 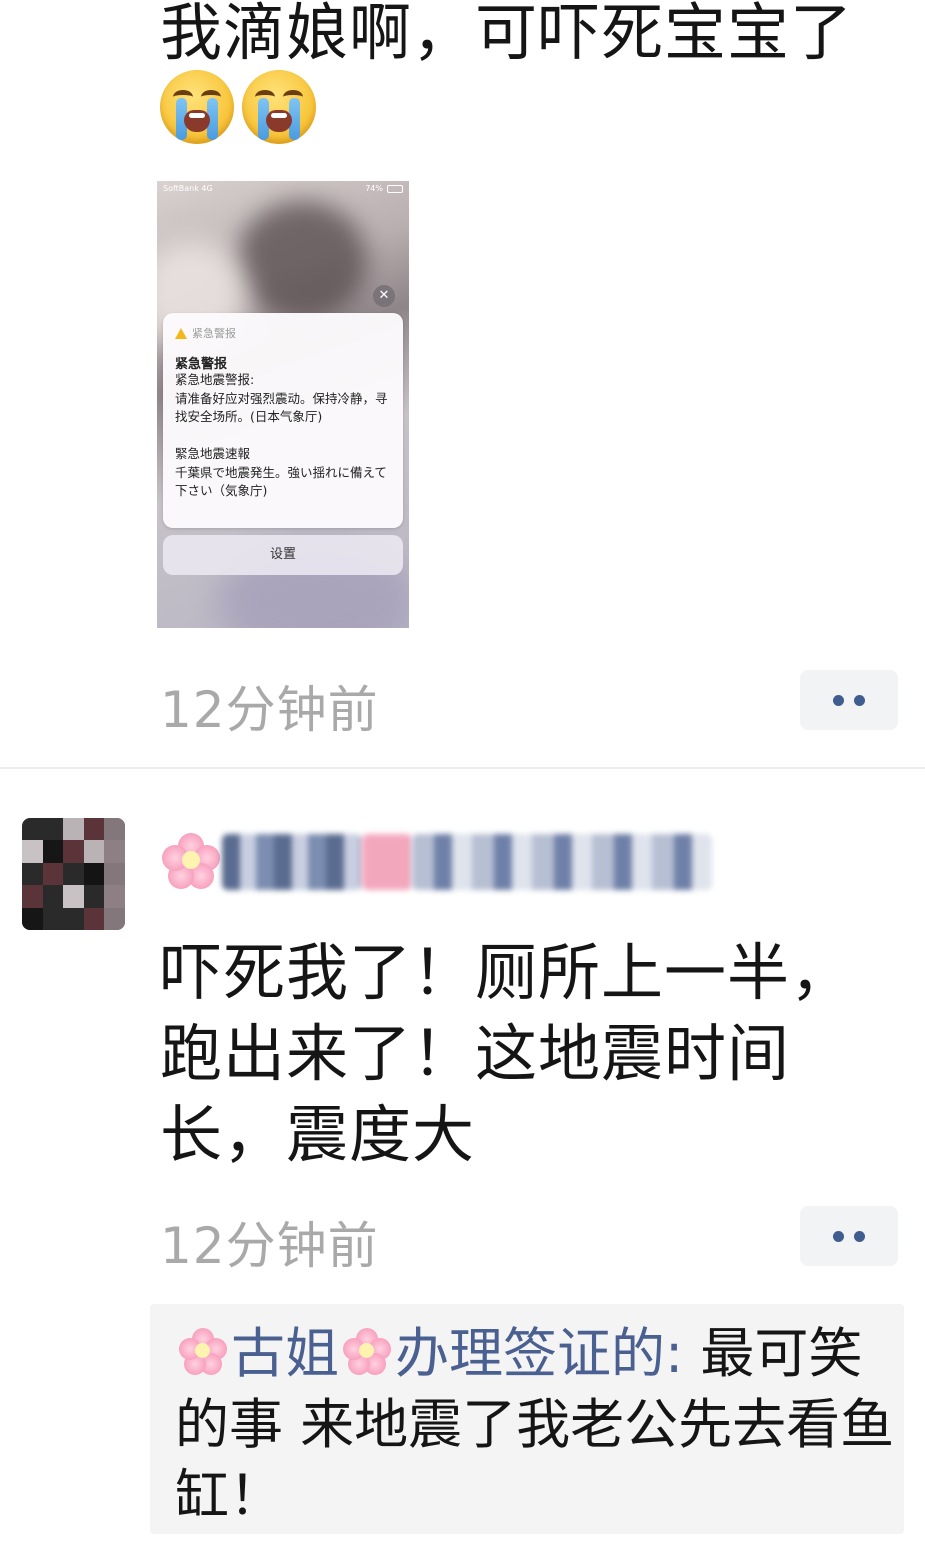 What do you see at coordinates (73, 874) in the screenshot?
I see `avatar` at bounding box center [73, 874].